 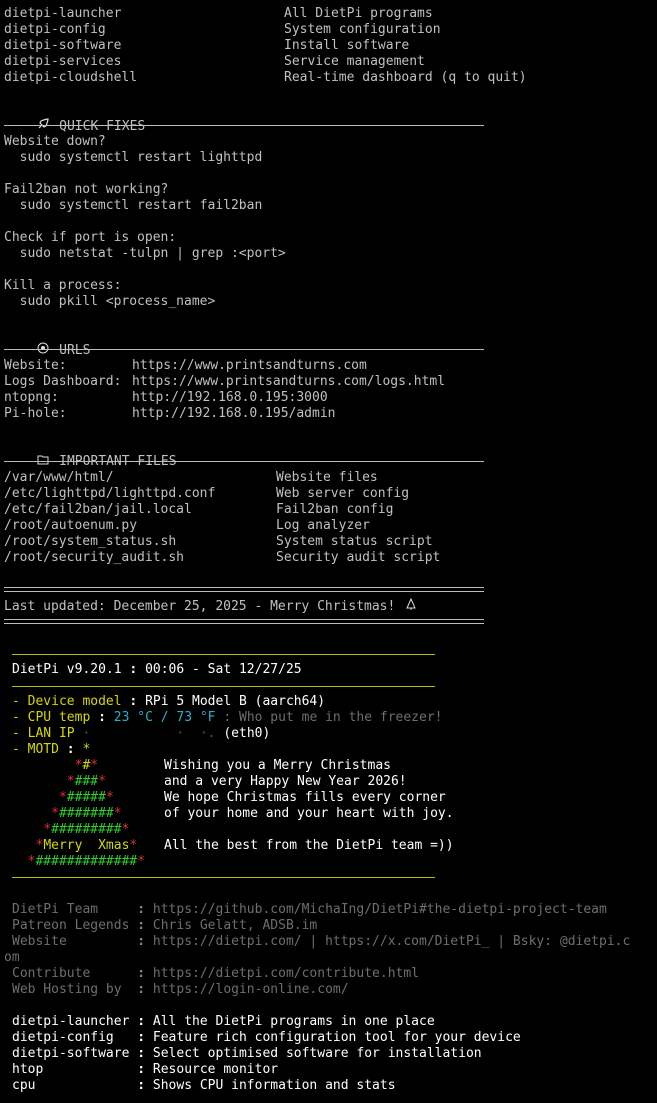 What do you see at coordinates (157, 669) in the screenshot?
I see `banner-title: DietPi v9.20.1 : 00:06 - Sat 12/27/25` at bounding box center [157, 669].